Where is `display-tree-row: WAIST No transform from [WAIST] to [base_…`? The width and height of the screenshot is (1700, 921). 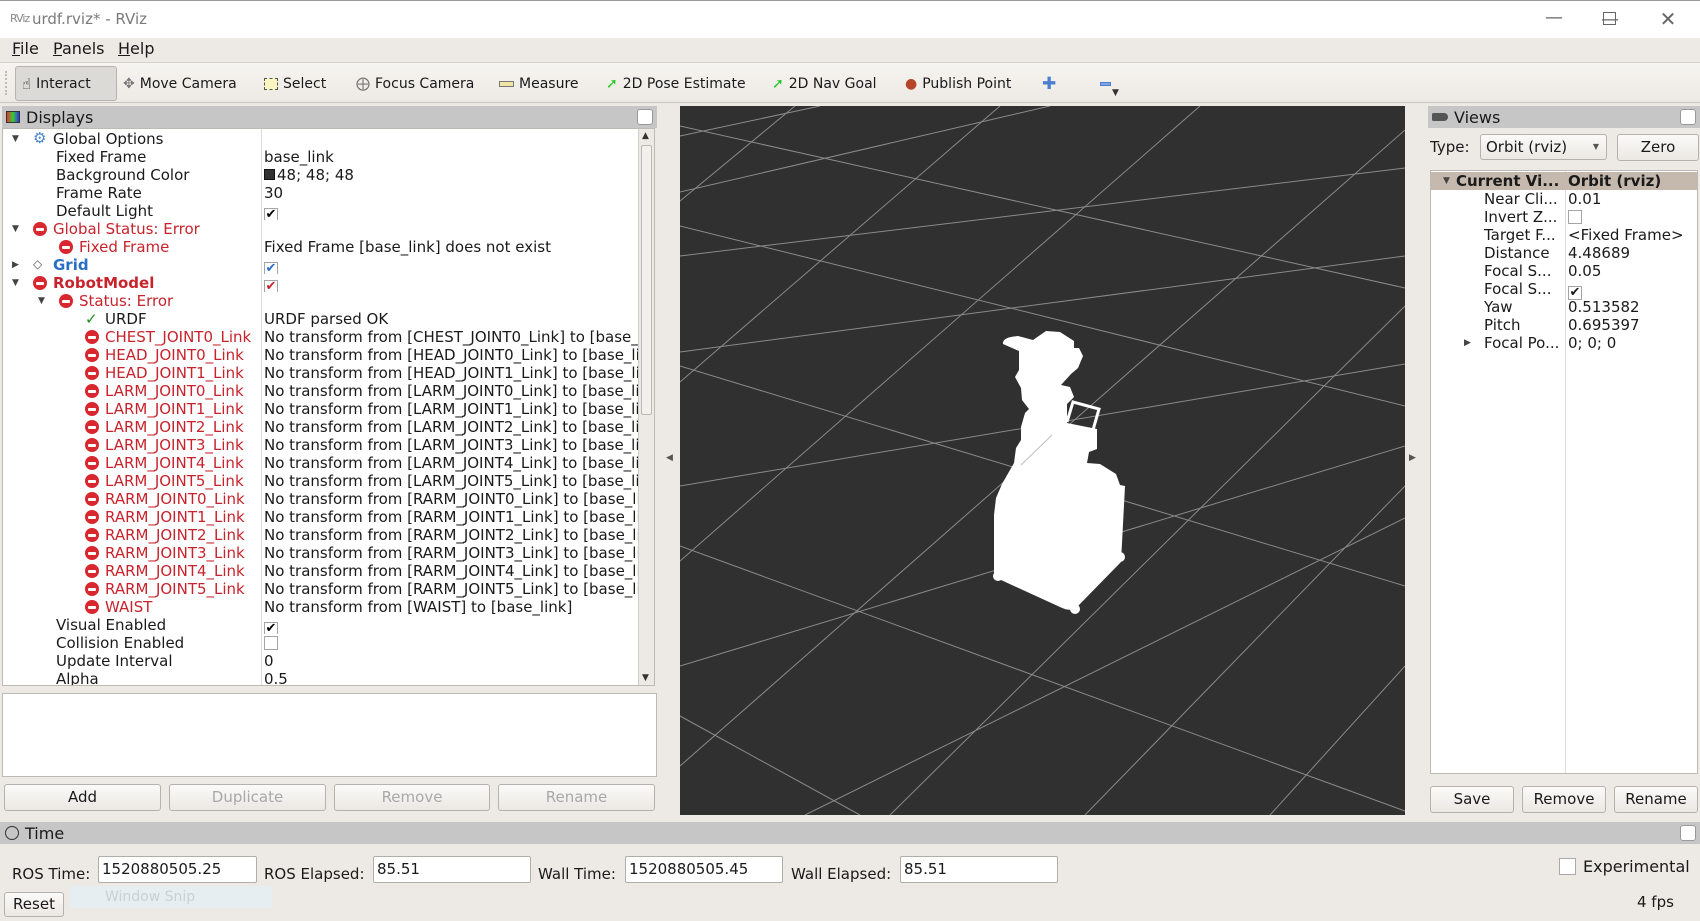
display-tree-row: WAIST No transform from [WAIST] to [base_… is located at coordinates (321, 607).